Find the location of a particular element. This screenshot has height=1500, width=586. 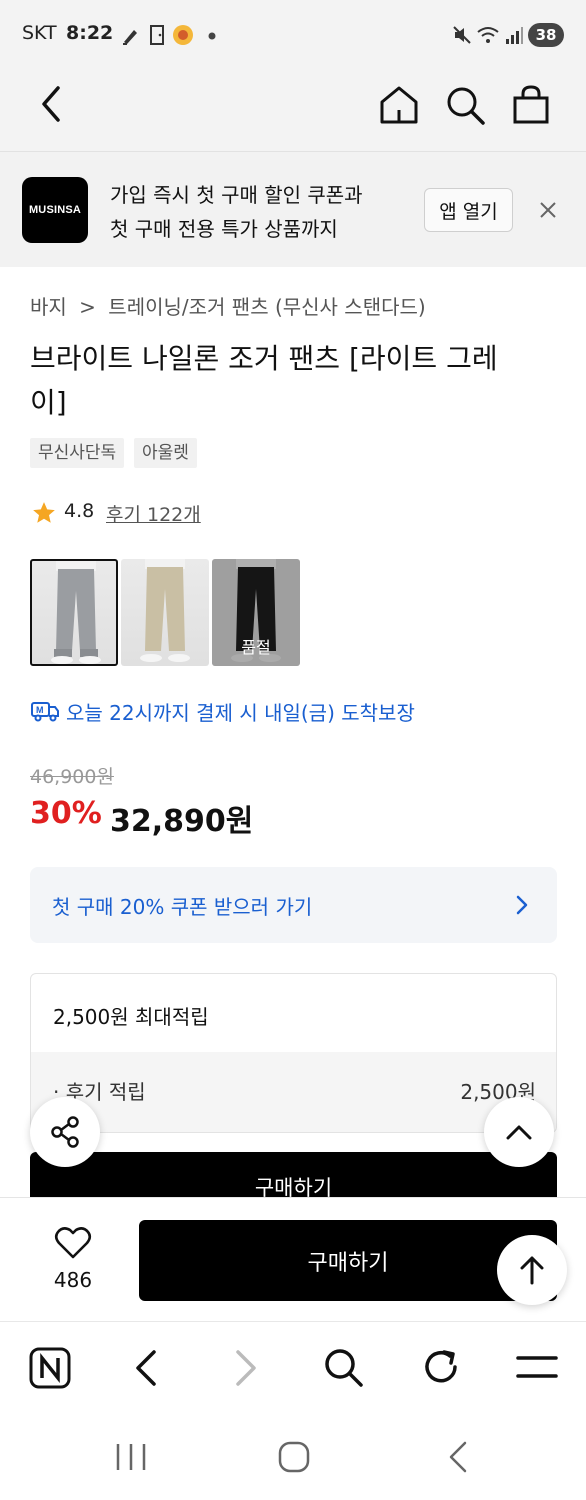

soldout-label: 품절 is located at coordinates (256, 647).